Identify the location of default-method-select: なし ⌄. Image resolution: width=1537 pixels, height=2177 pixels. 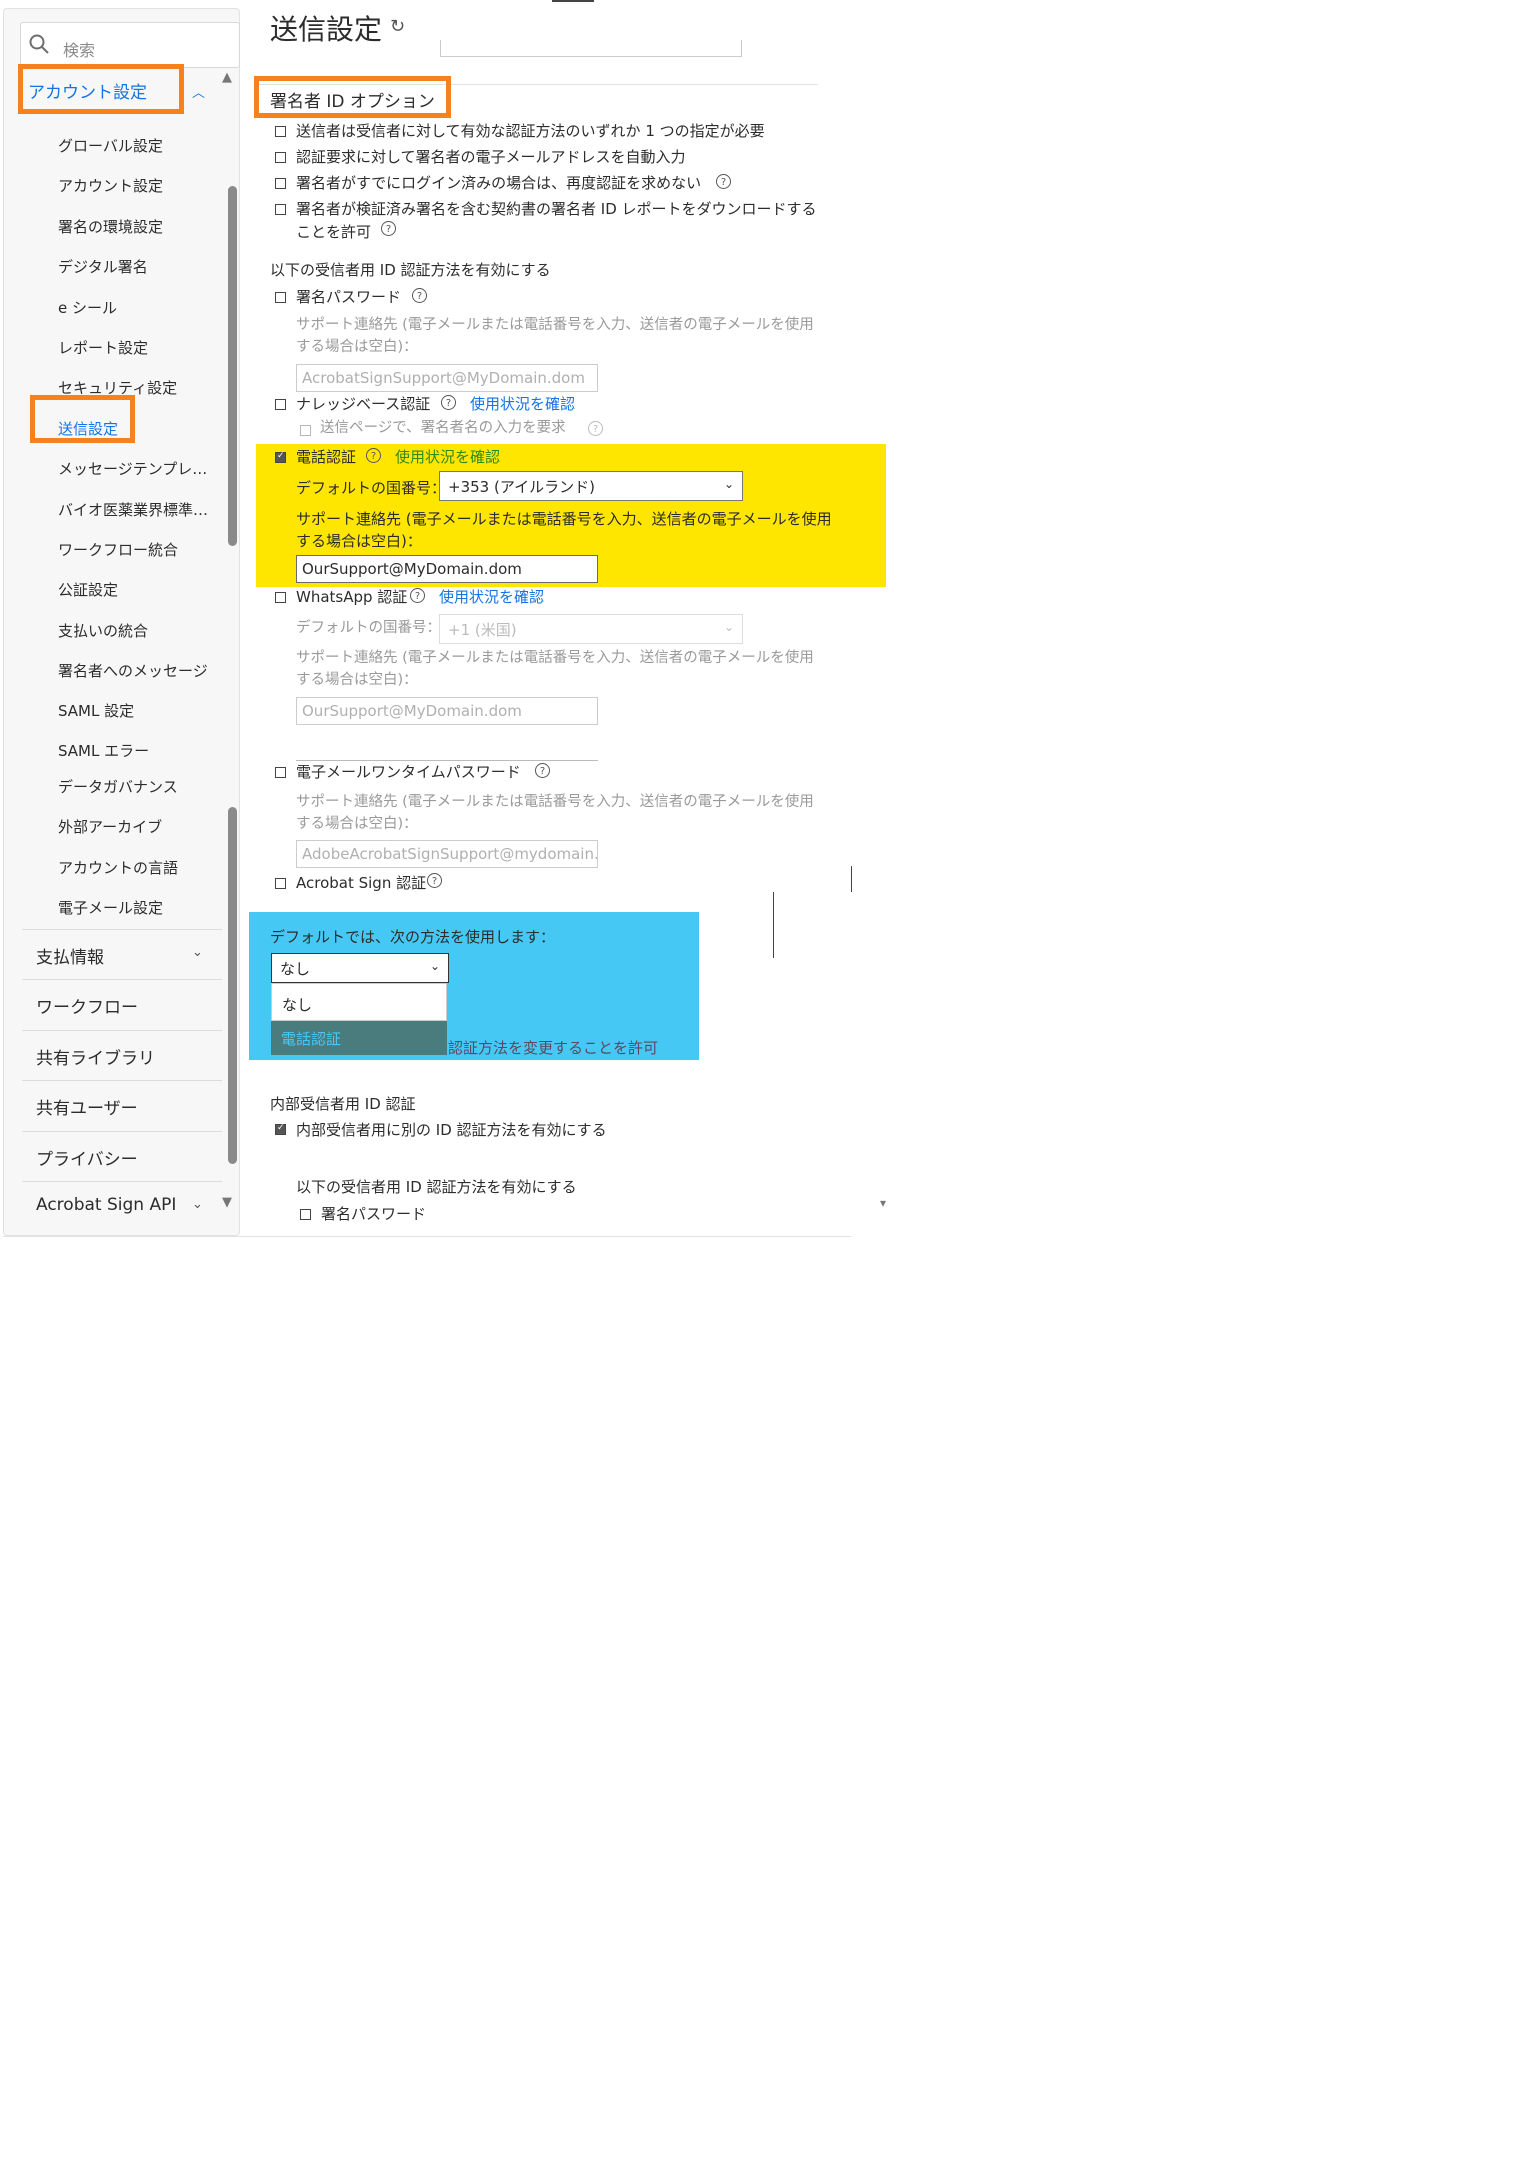
(360, 968).